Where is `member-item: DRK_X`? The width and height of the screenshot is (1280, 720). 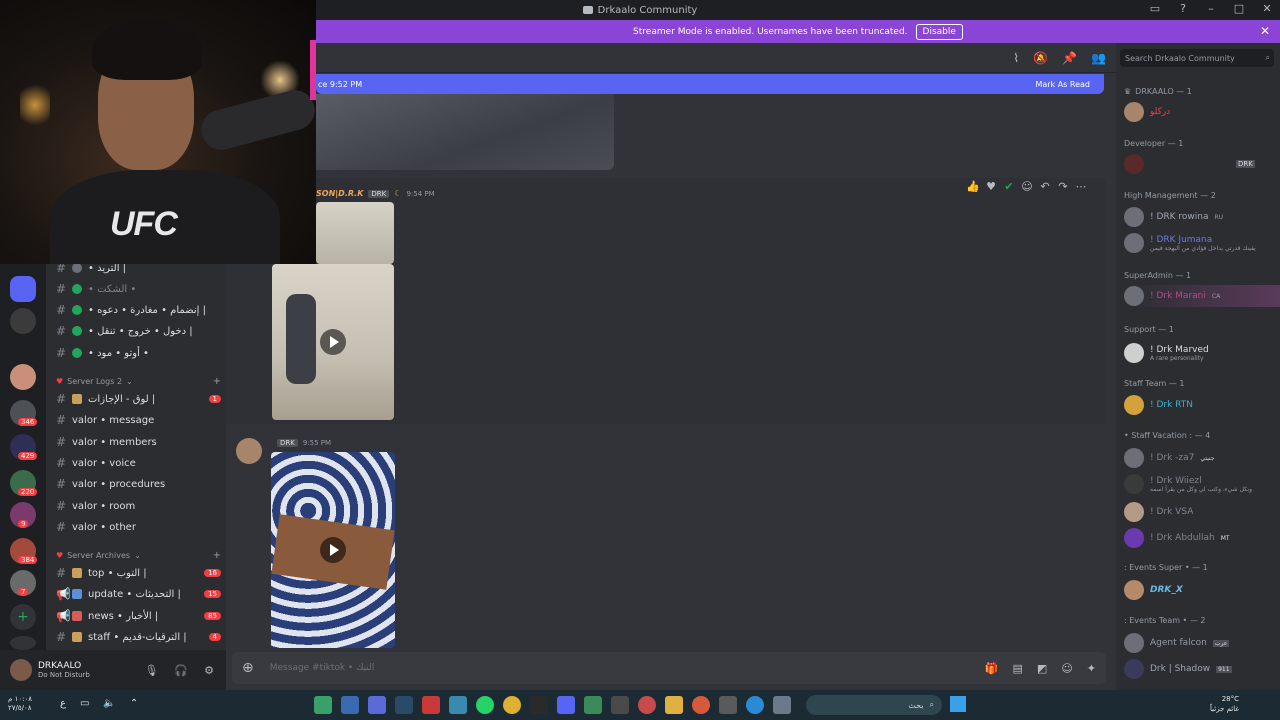 member-item: DRK_X is located at coordinates (1199, 590).